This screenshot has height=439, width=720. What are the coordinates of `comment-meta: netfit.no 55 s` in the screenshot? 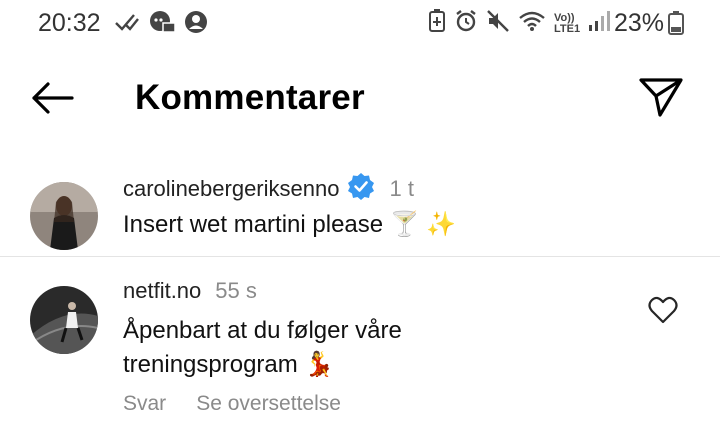 It's located at (190, 291).